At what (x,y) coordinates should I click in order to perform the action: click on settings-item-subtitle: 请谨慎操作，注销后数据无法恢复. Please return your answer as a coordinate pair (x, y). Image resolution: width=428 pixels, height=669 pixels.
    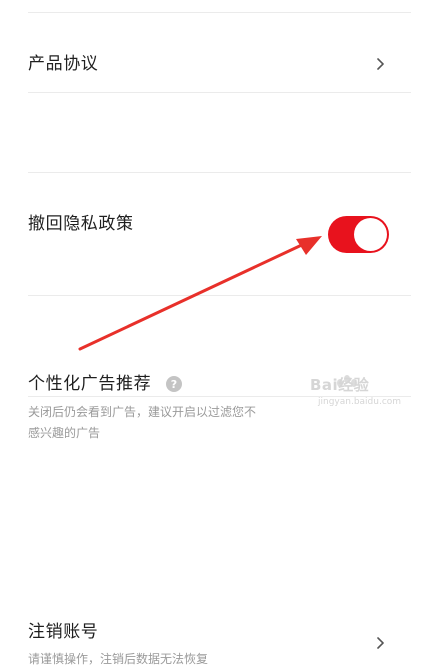
    Looking at the image, I should click on (118, 659).